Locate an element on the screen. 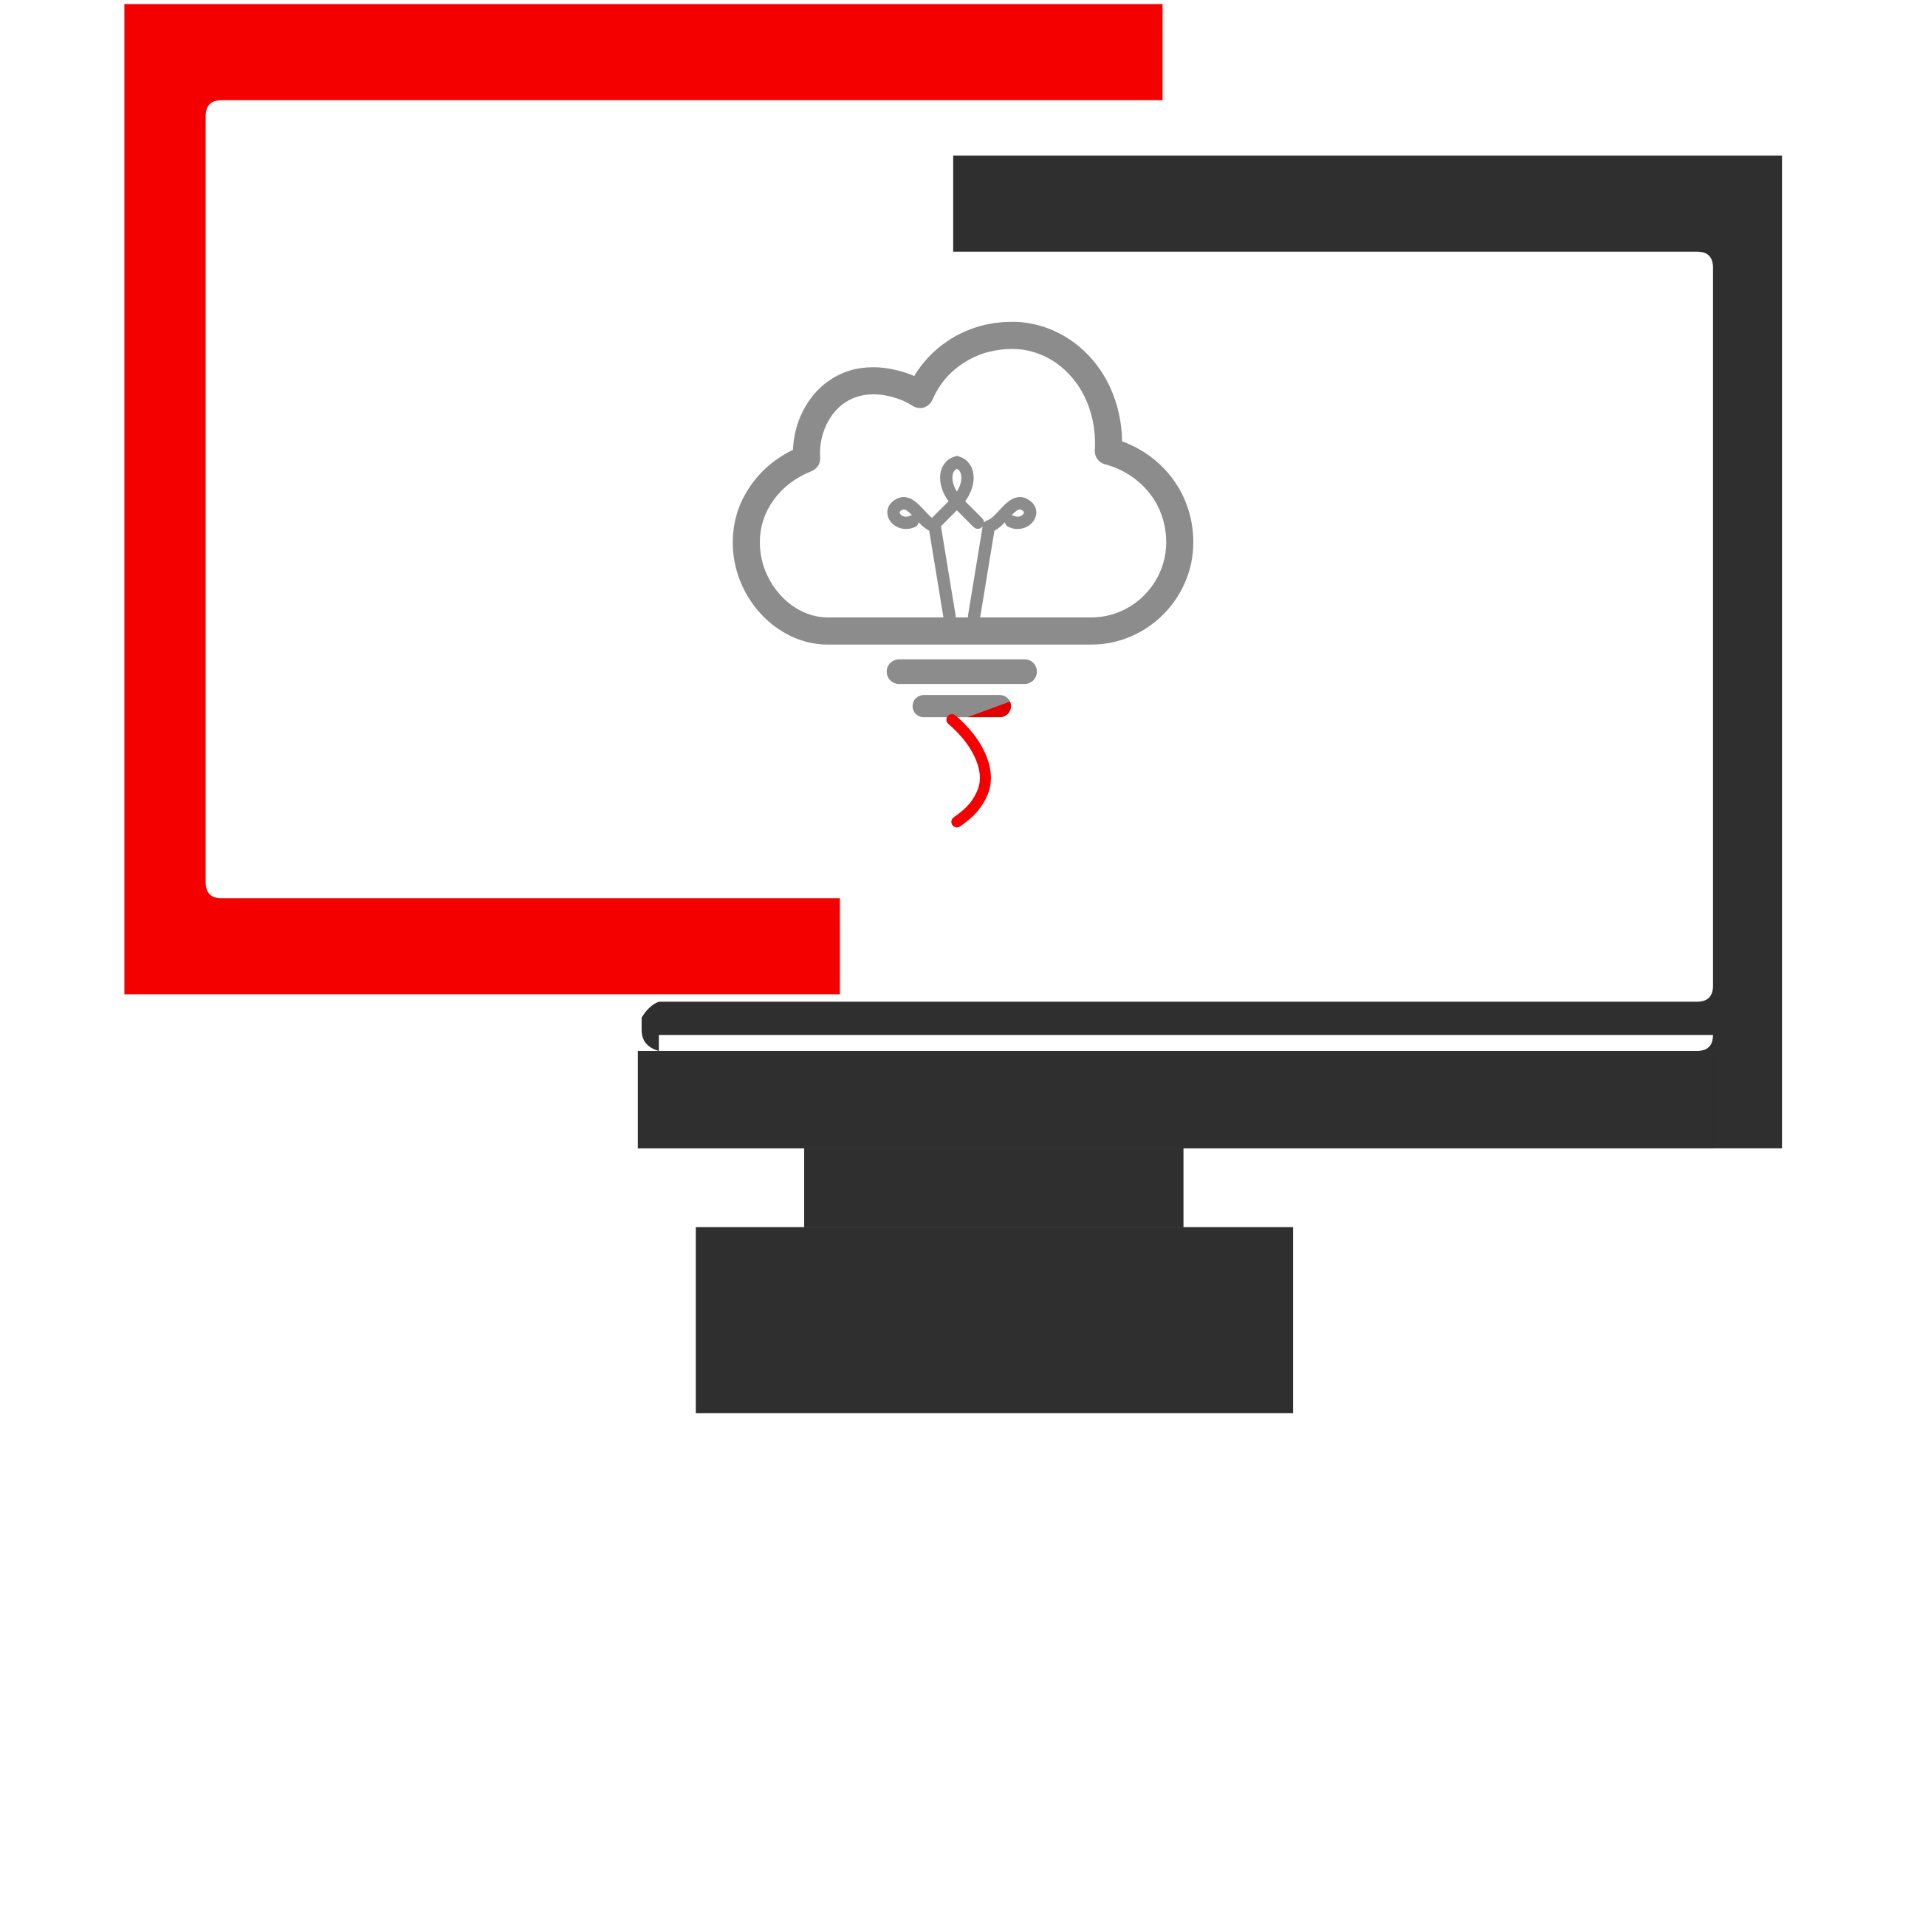 The height and width of the screenshot is (1932, 1931). monitor-stand is located at coordinates (995, 1320).